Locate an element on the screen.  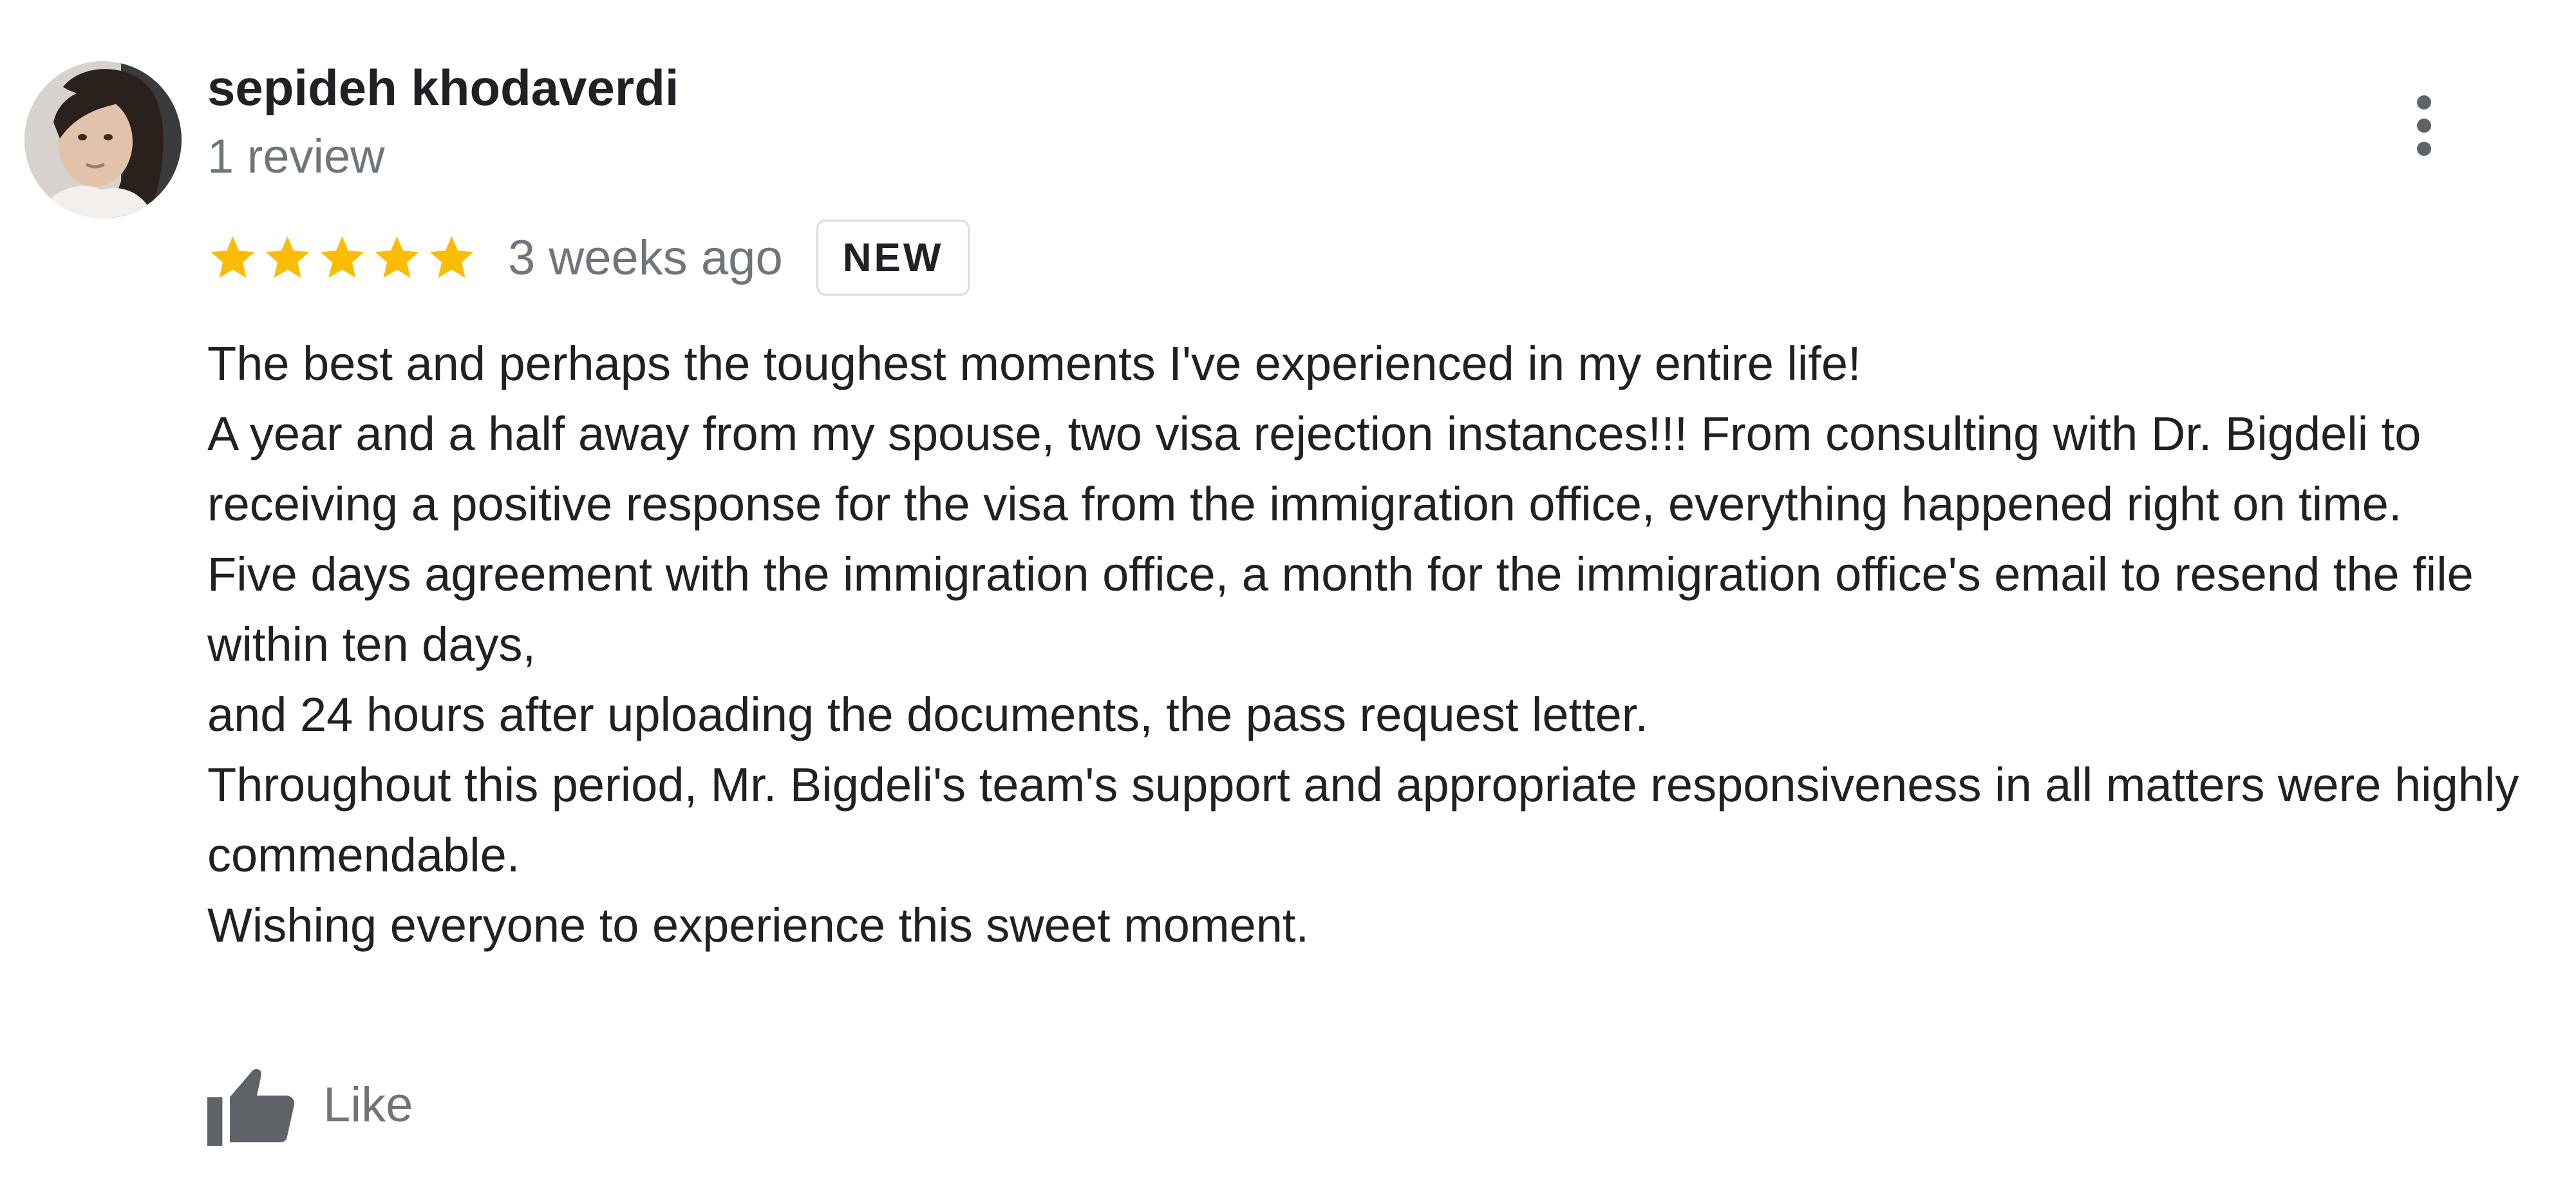
like-button: Like is located at coordinates (310, 1104).